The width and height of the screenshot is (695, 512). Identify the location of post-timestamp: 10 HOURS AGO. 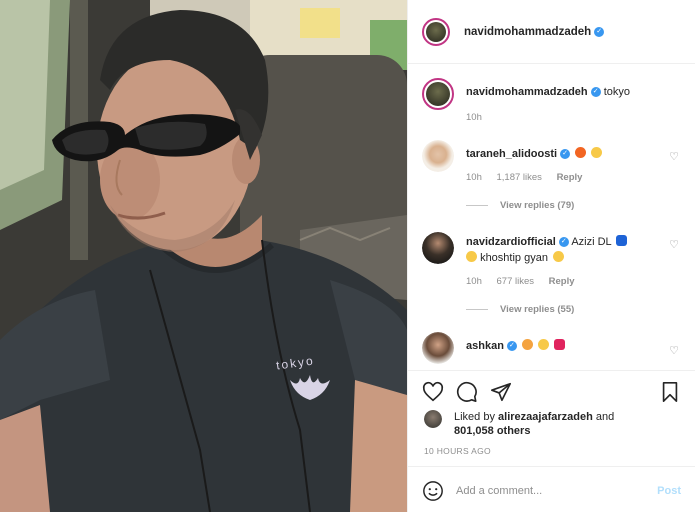
(457, 451).